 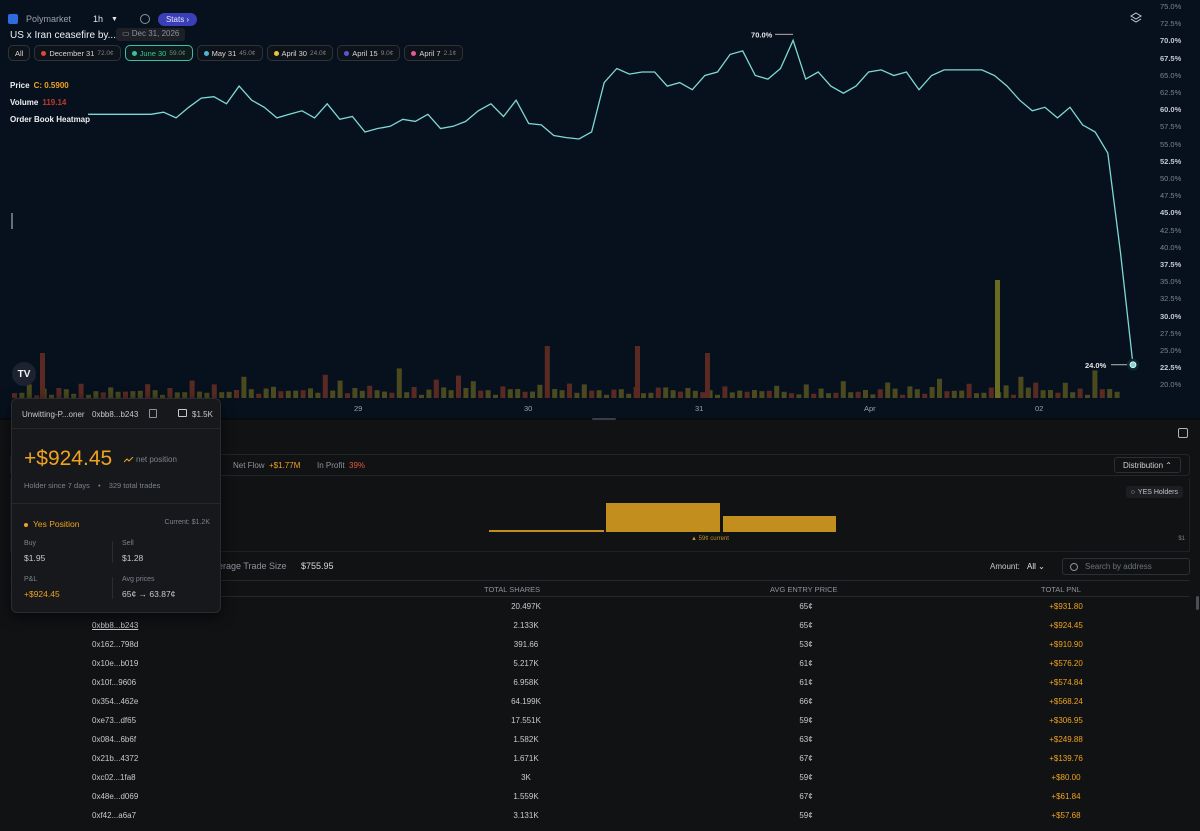 What do you see at coordinates (144, 19) in the screenshot?
I see `info-icon` at bounding box center [144, 19].